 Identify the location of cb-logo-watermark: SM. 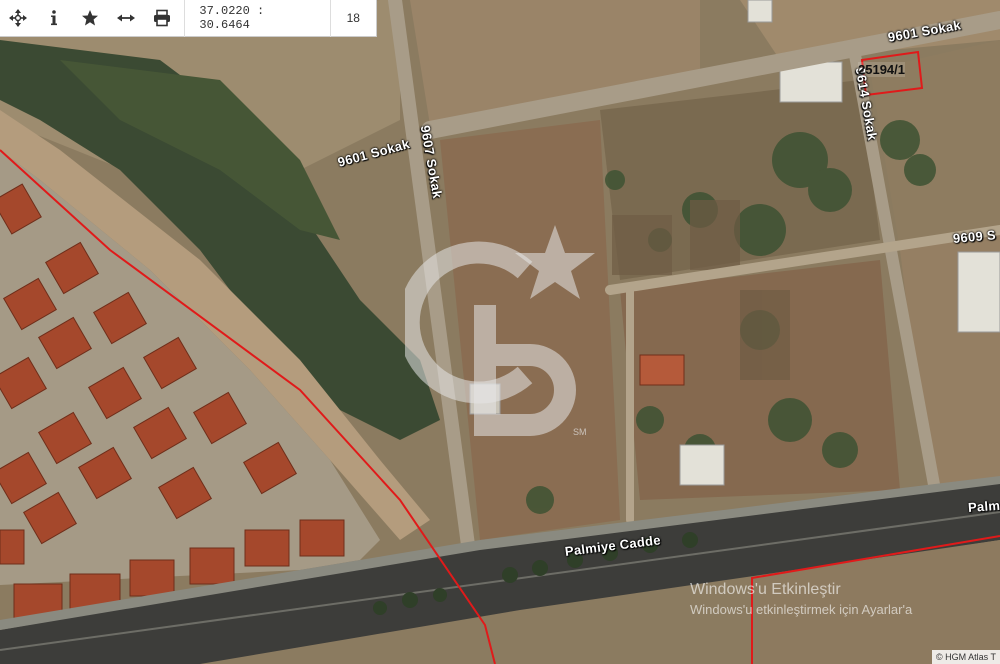
(500, 331).